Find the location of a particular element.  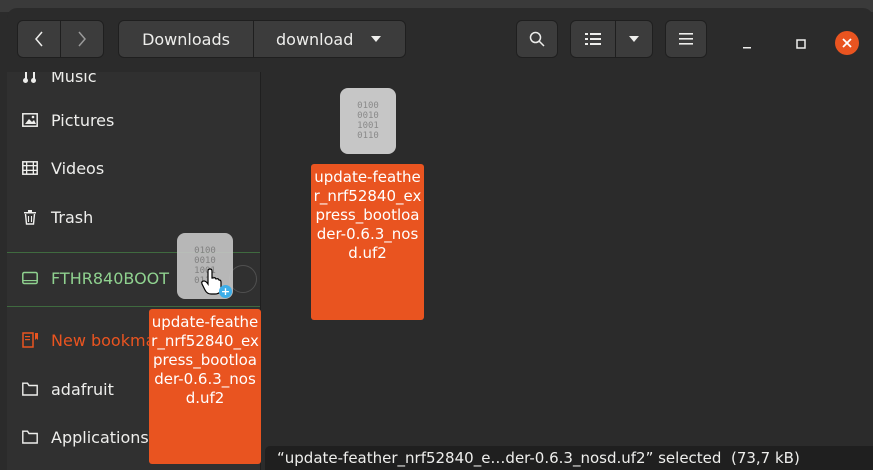

breadcrumb-label: Downloads is located at coordinates (186, 39).